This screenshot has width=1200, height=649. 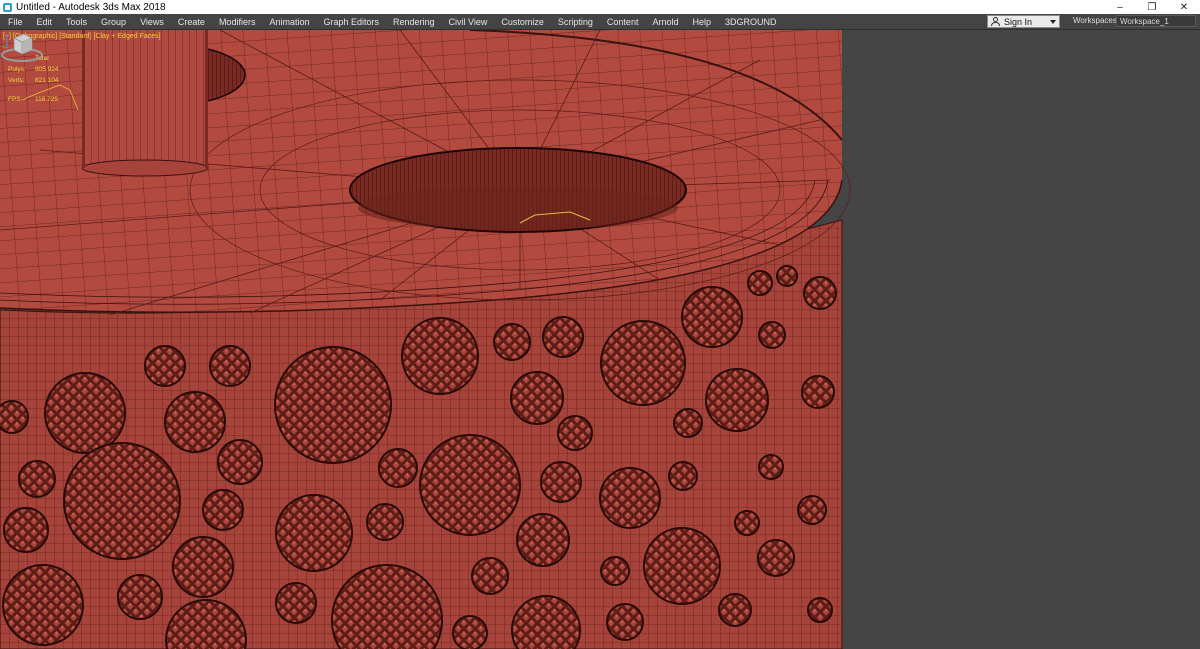 What do you see at coordinates (1096, 20) in the screenshot?
I see `workspaces-label: Workspaces:` at bounding box center [1096, 20].